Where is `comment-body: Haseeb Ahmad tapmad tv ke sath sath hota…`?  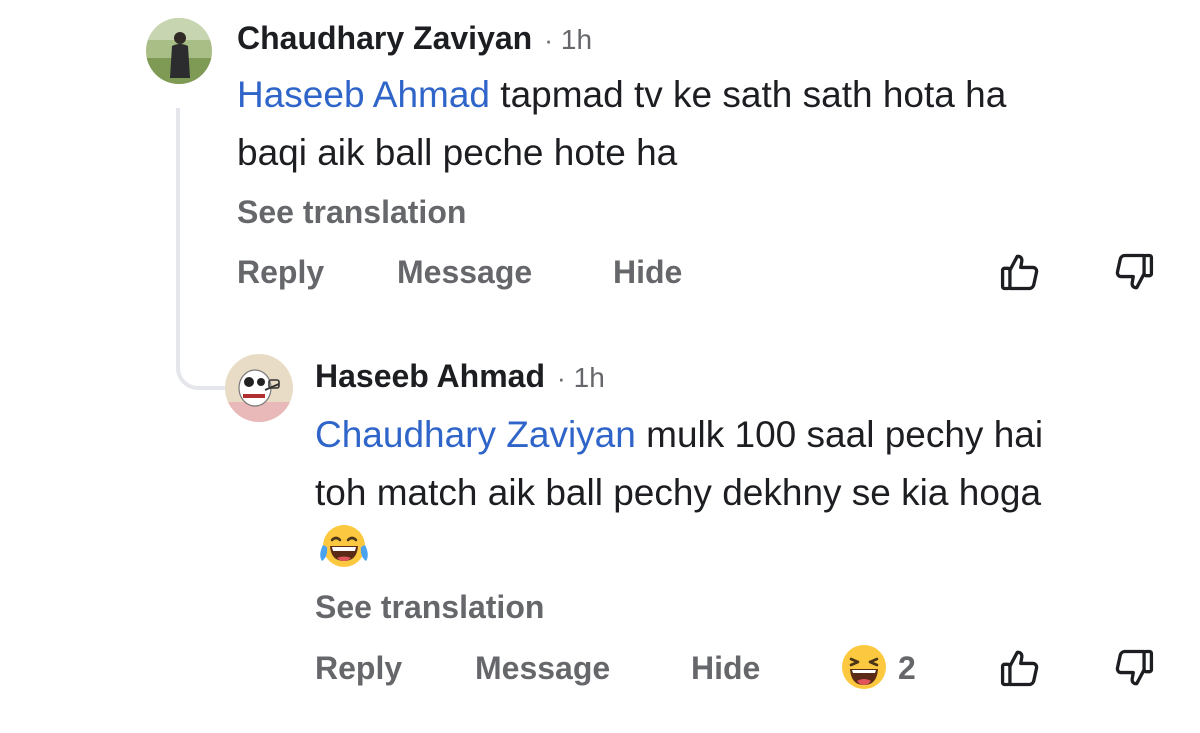
comment-body: Haseeb Ahmad tapmad tv ke sath sath hota… is located at coordinates (677, 124).